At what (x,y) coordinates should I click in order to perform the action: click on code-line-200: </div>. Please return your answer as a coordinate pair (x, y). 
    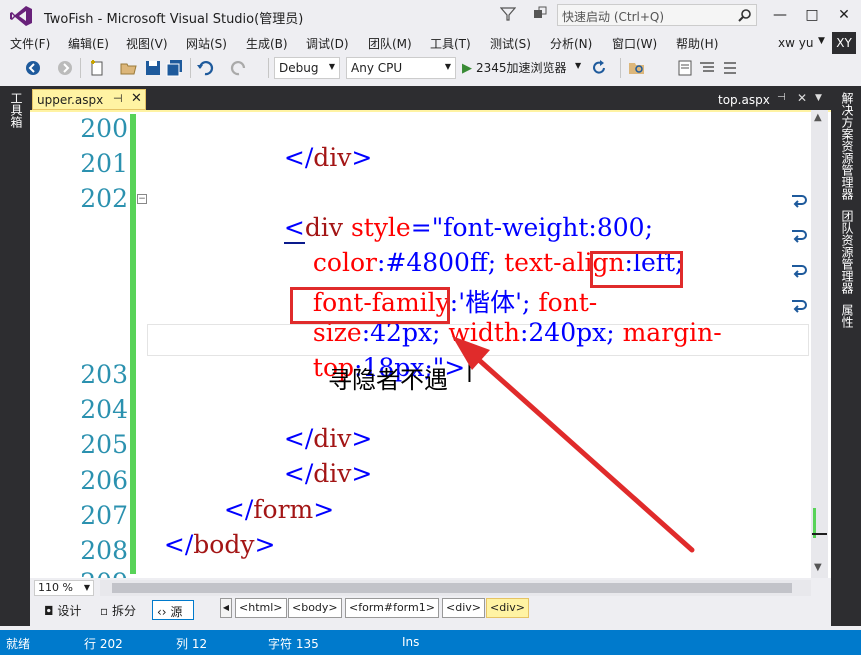
    Looking at the image, I should click on (328, 157).